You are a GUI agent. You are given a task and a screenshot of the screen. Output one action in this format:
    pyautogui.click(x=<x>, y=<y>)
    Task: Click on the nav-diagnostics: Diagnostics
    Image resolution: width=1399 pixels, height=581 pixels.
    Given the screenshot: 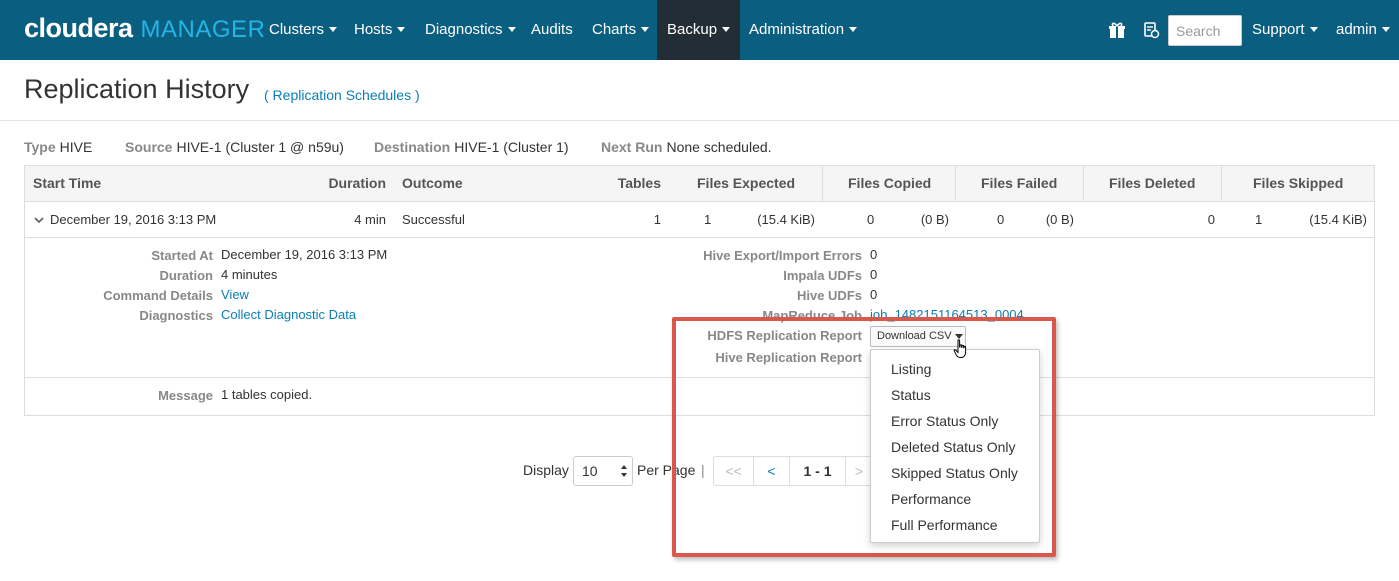 What is the action you would take?
    pyautogui.click(x=470, y=30)
    